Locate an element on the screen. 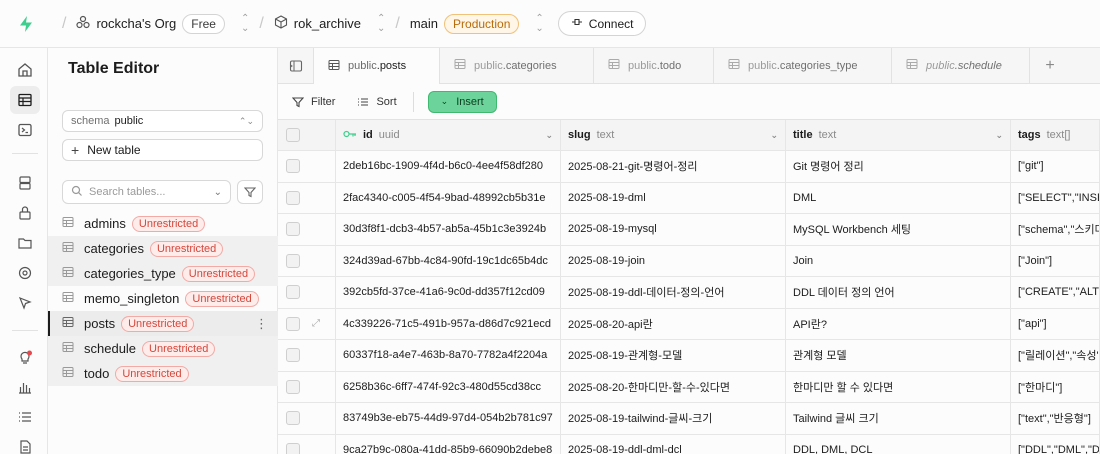 This screenshot has height=454, width=1100. logs-list-icon is located at coordinates (25, 417).